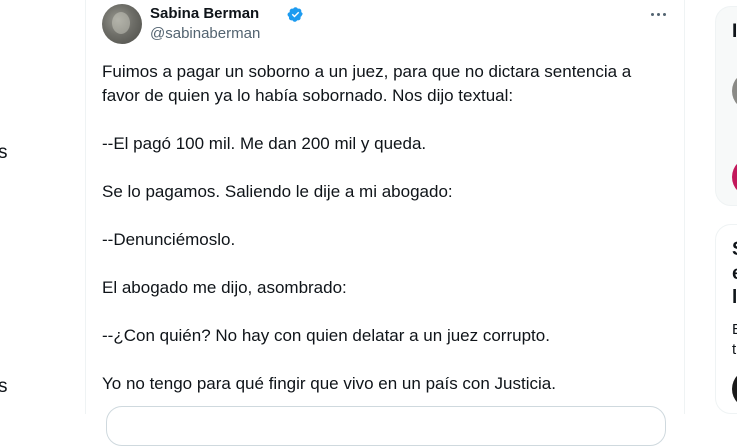  What do you see at coordinates (734, 349) in the screenshot?
I see `sidebar-text-fragment: t` at bounding box center [734, 349].